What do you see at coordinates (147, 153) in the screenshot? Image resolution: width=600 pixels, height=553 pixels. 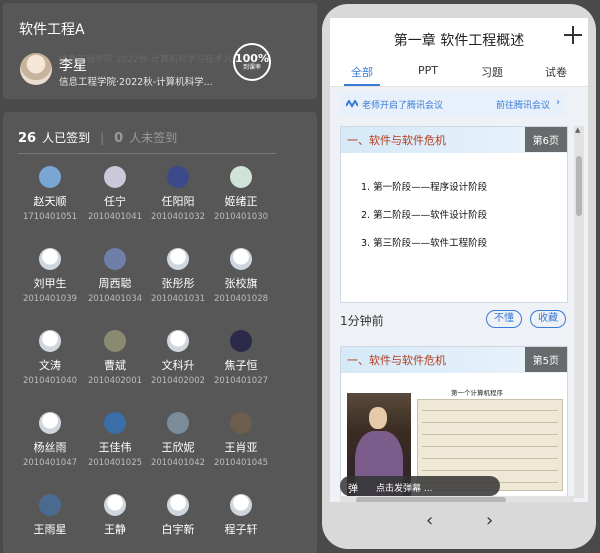 I see `summary-divider` at bounding box center [147, 153].